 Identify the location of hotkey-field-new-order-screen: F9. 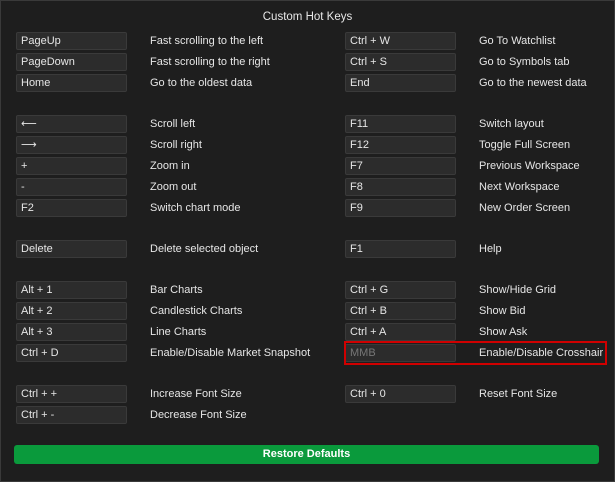
(400, 208).